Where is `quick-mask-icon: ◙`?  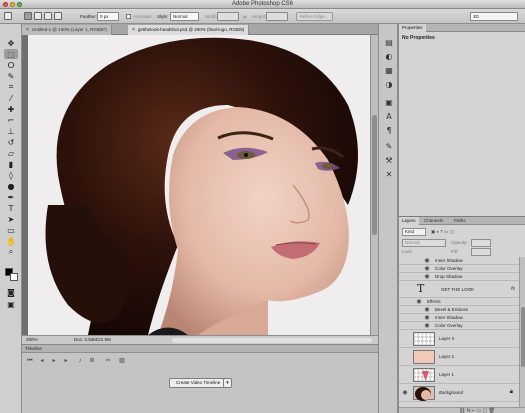
quick-mask-icon: ◙ is located at coordinates (11, 292).